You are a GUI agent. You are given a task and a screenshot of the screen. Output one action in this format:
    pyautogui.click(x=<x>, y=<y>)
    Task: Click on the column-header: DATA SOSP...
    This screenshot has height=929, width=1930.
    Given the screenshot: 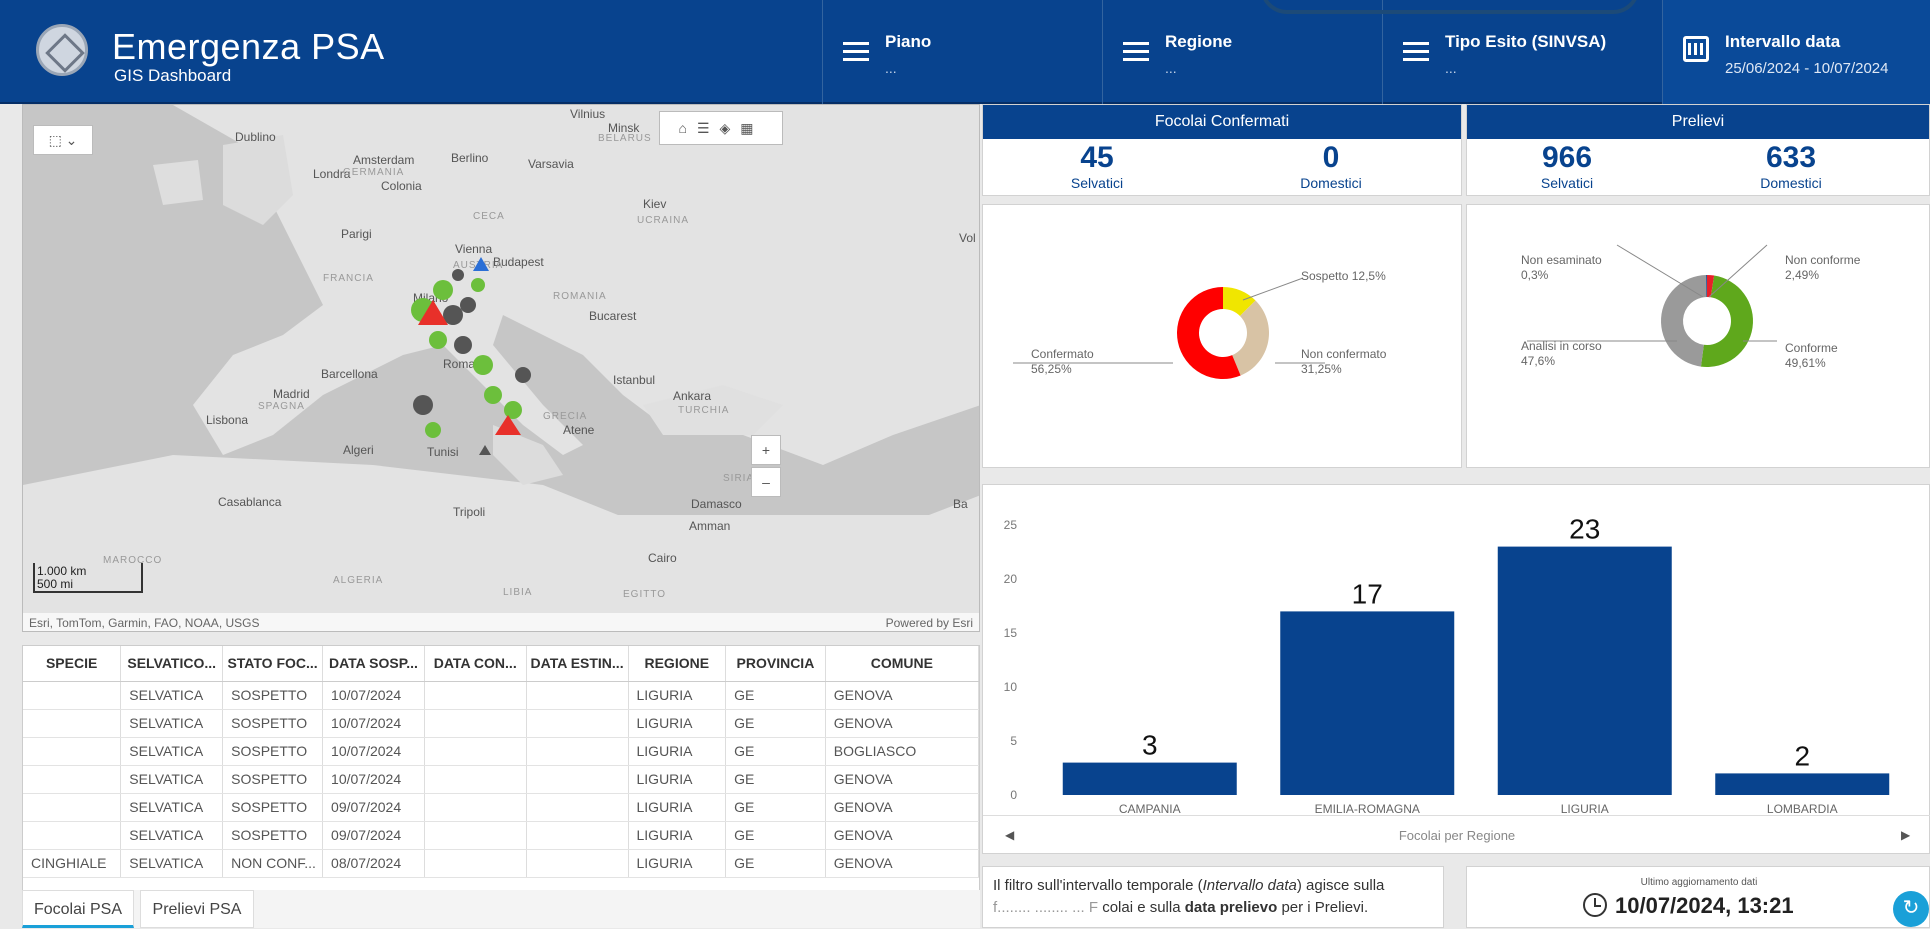 What is the action you would take?
    pyautogui.click(x=373, y=664)
    